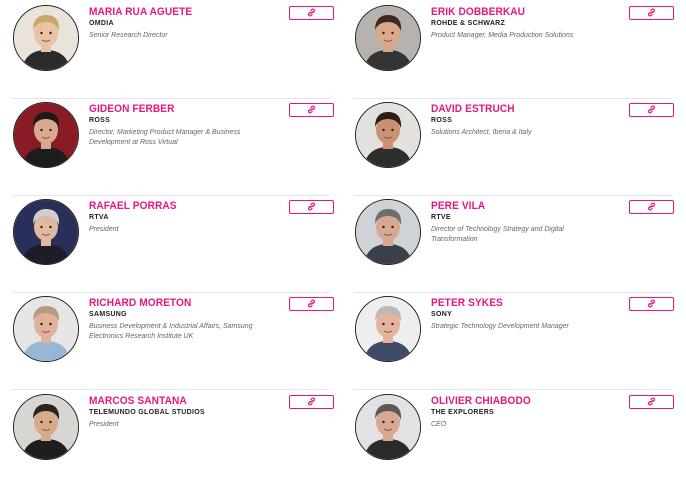 This screenshot has height=488, width=686. I want to click on speaker-name: PERE VILA, so click(458, 206).